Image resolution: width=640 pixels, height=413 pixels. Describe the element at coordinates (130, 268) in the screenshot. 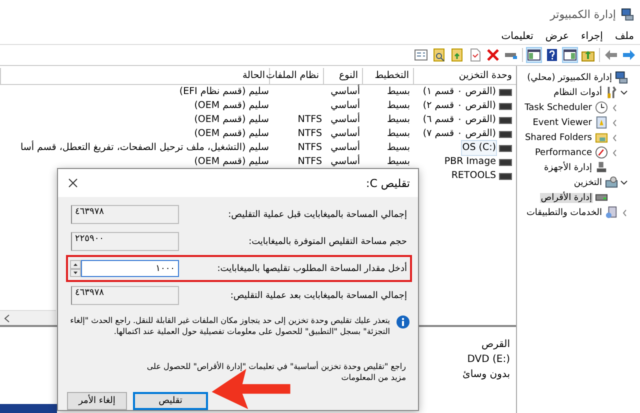

I see `spin-field: ١٠٠٠` at that location.